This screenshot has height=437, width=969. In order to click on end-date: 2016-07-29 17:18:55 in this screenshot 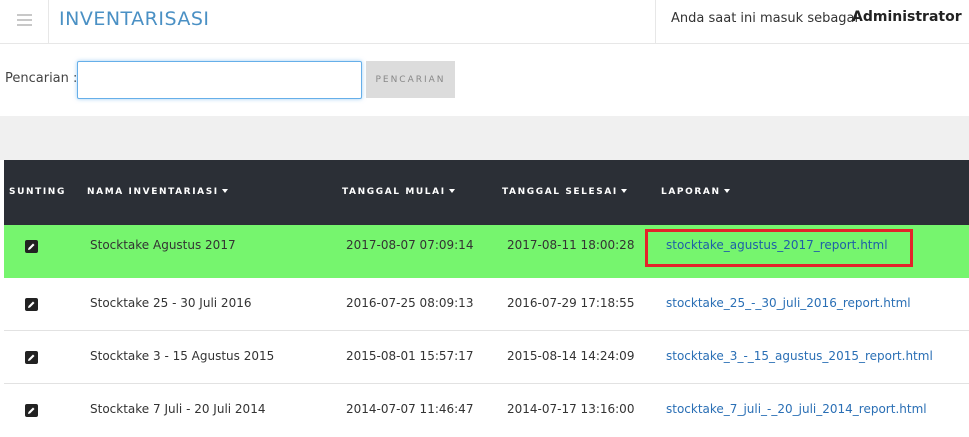, I will do `click(571, 303)`.